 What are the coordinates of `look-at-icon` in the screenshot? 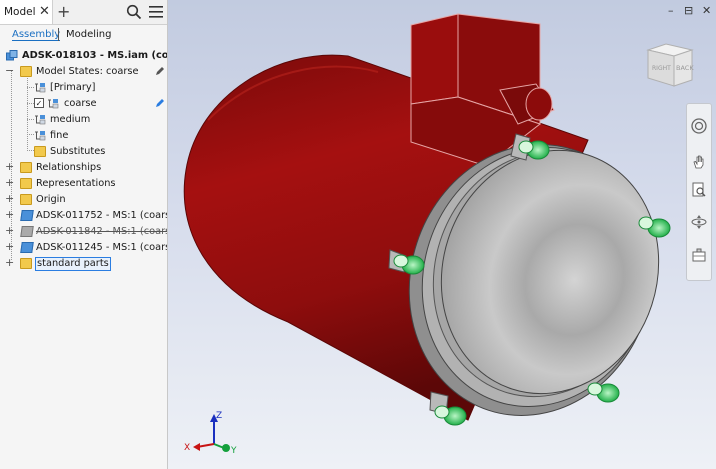 It's located at (699, 256).